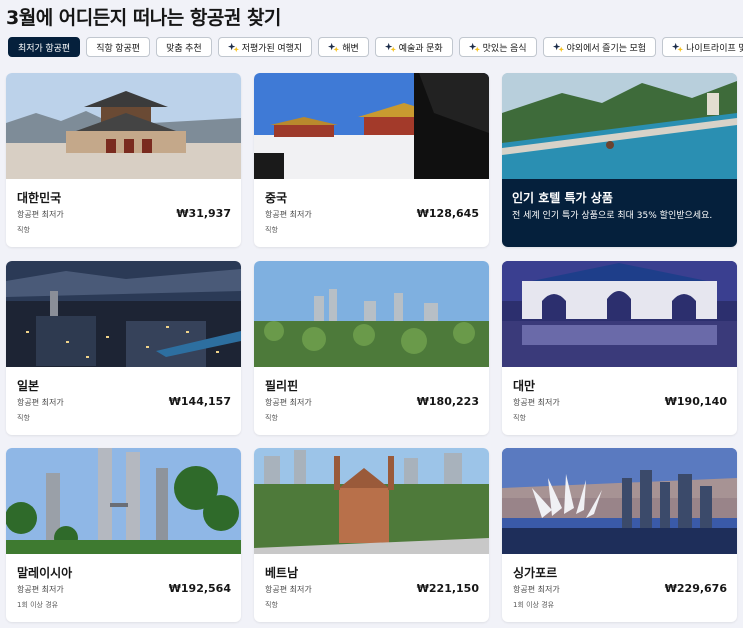 This screenshot has height=628, width=743. What do you see at coordinates (45, 573) in the screenshot?
I see `destination-name: 말레이시아` at bounding box center [45, 573].